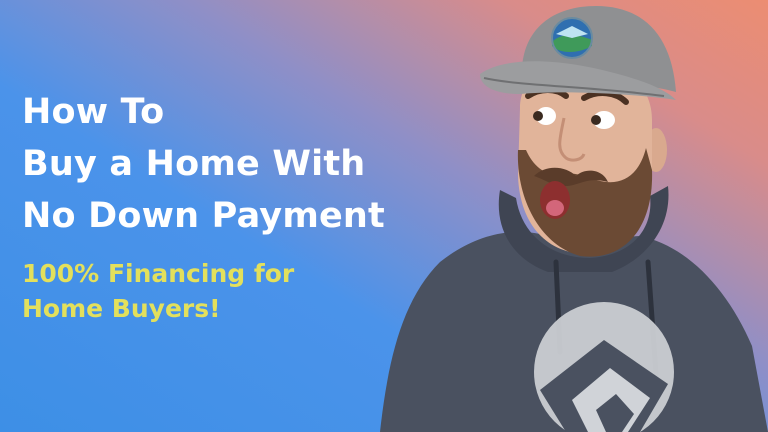 This screenshot has width=768, height=432. I want to click on headline-line-3: No Down Payment, so click(203, 216).